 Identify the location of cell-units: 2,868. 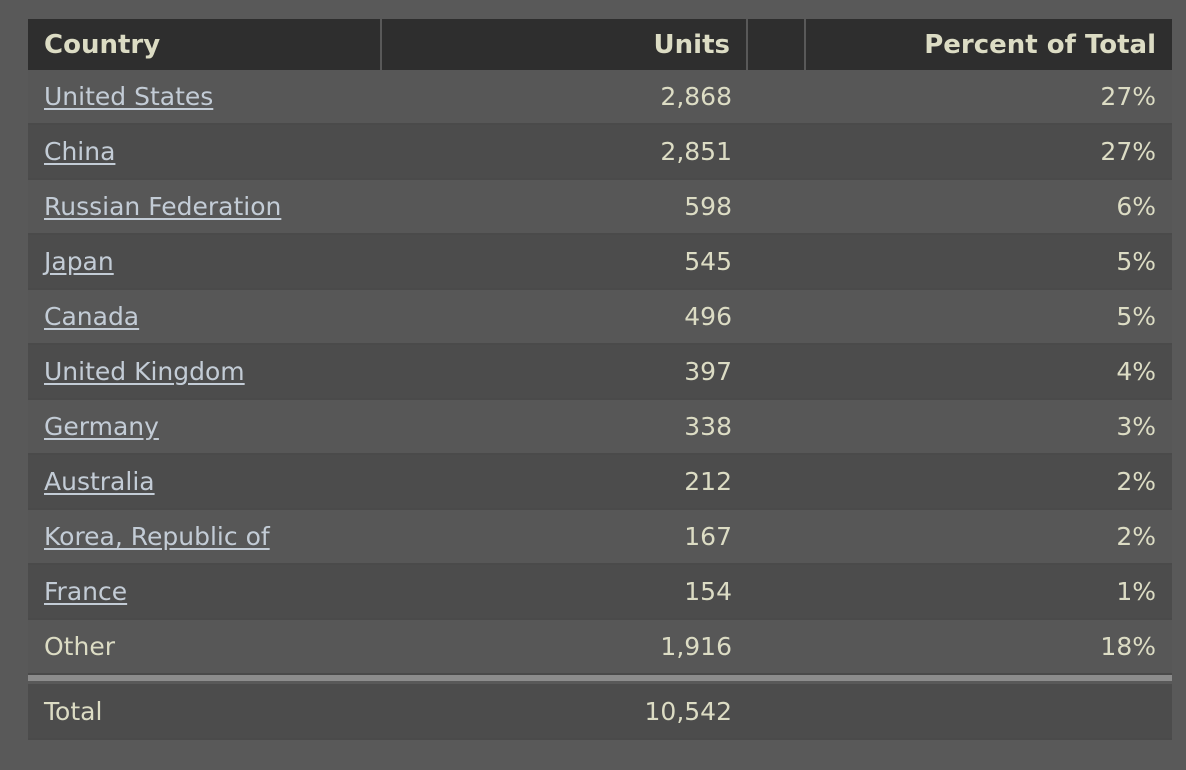
(565, 97).